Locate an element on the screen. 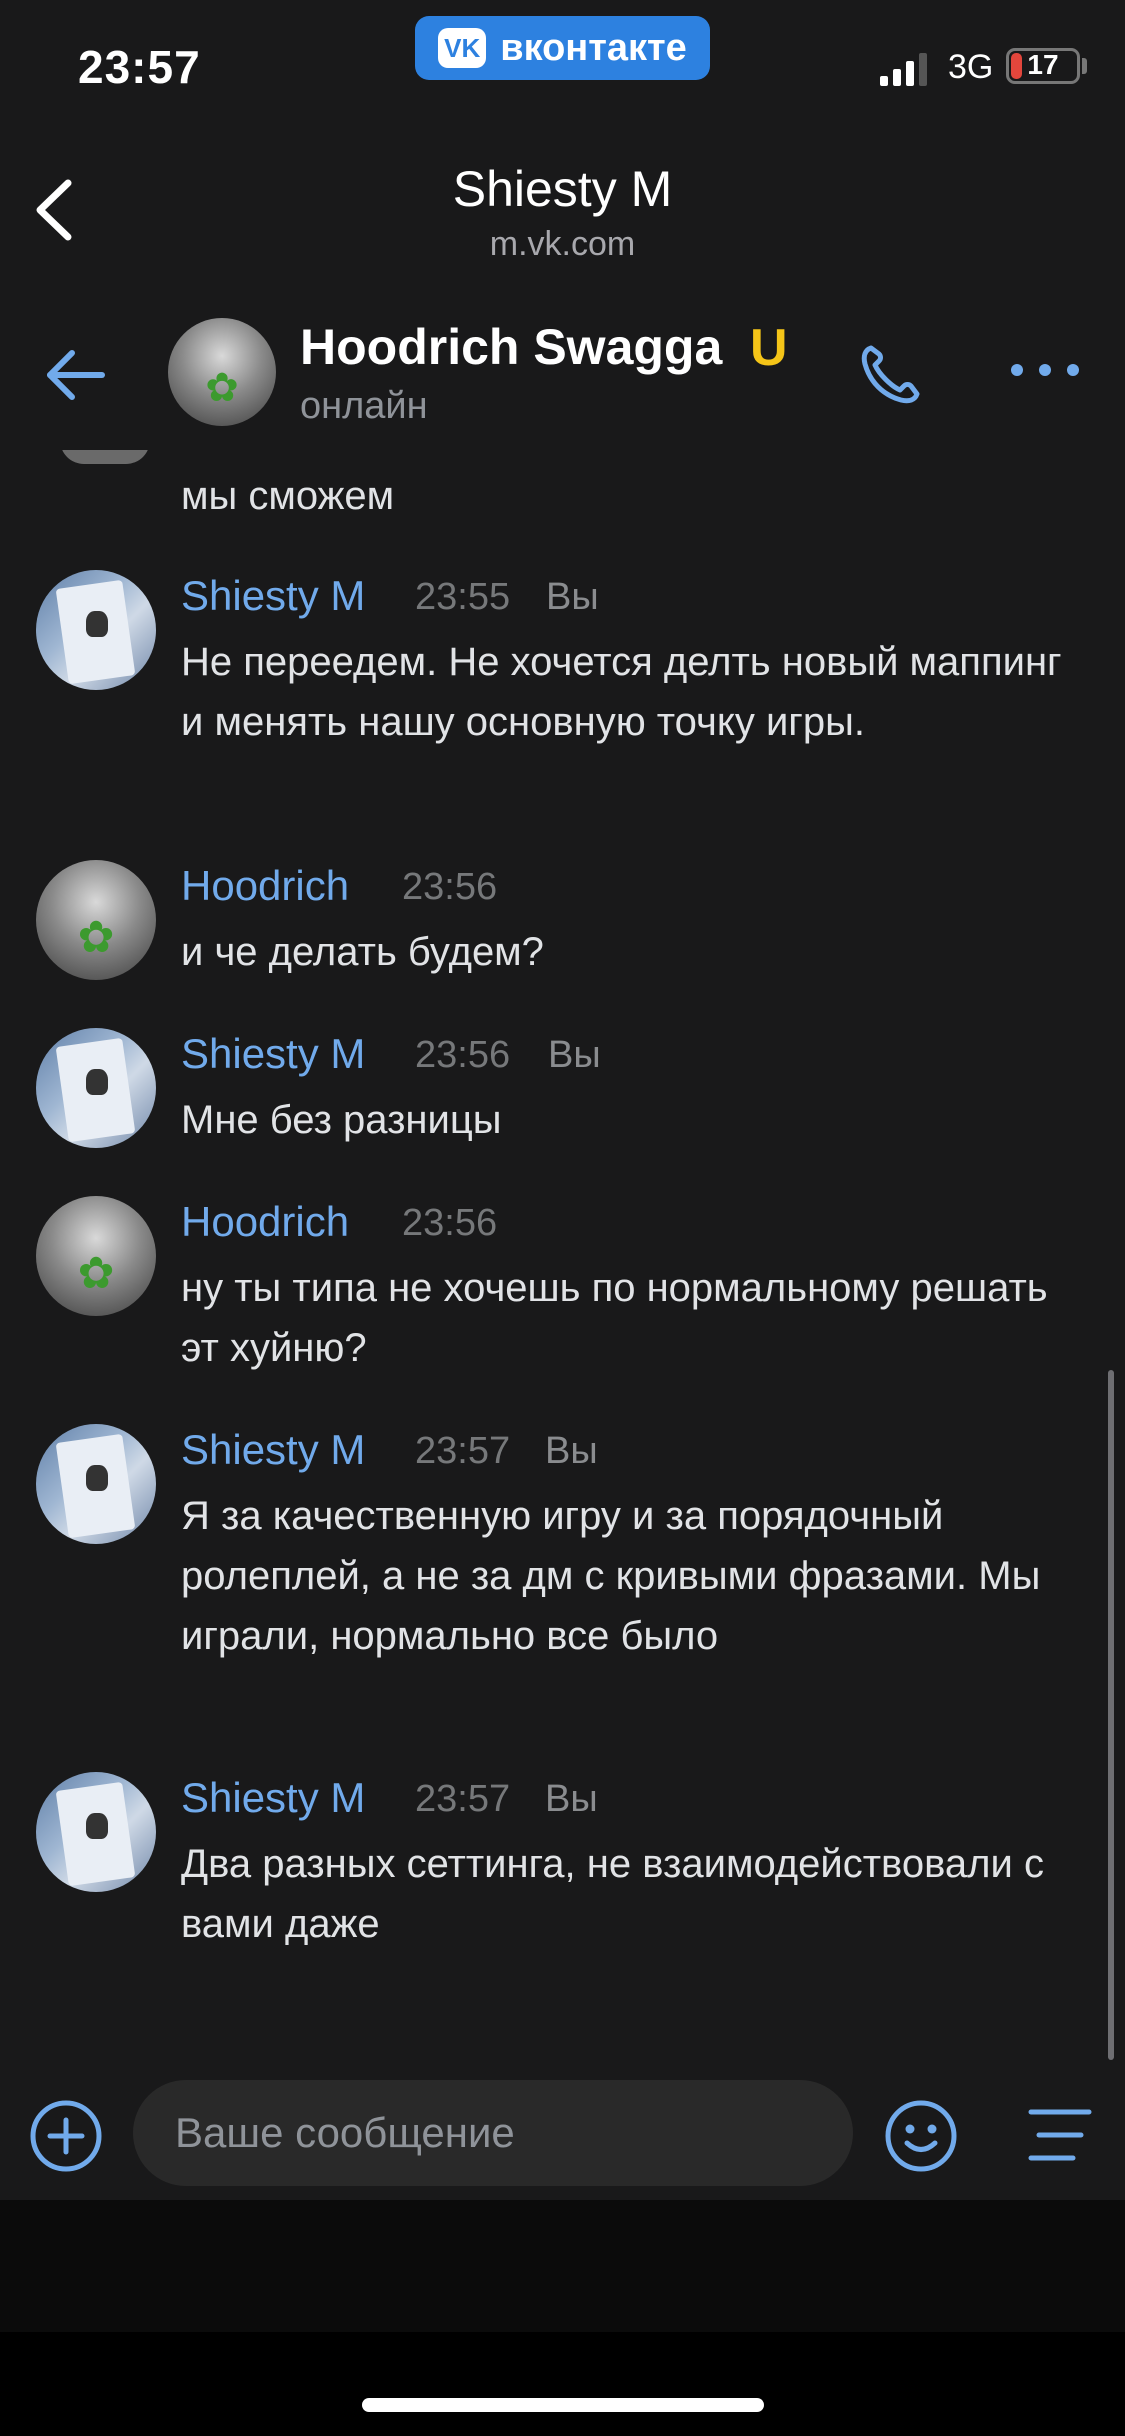 The image size is (1125, 2436). add-attachment-icon is located at coordinates (66, 2136).